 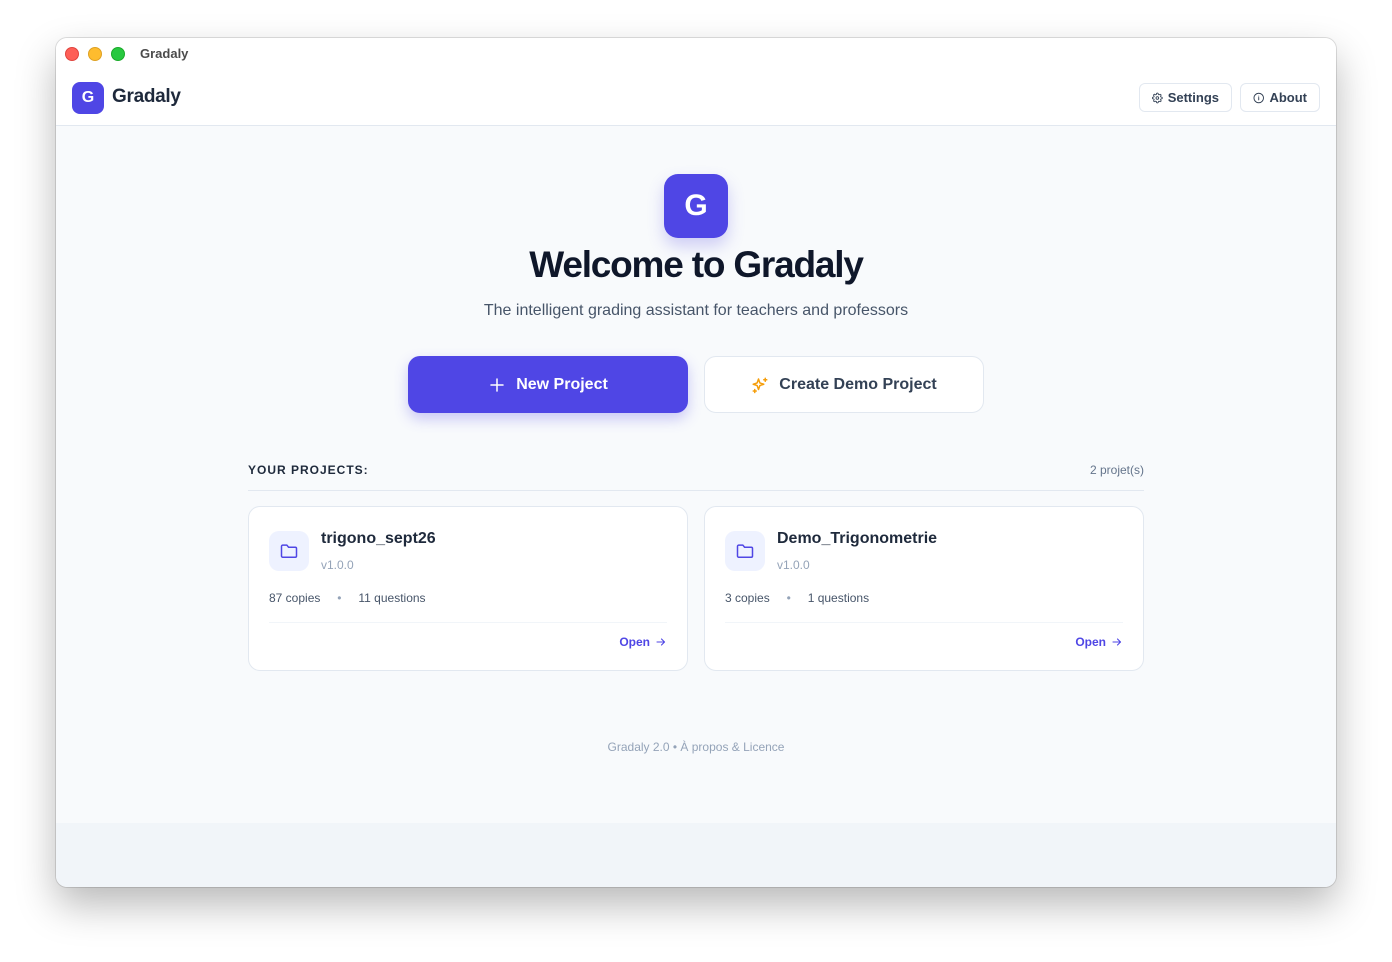 I want to click on project-copies: 87 copies, so click(x=295, y=598).